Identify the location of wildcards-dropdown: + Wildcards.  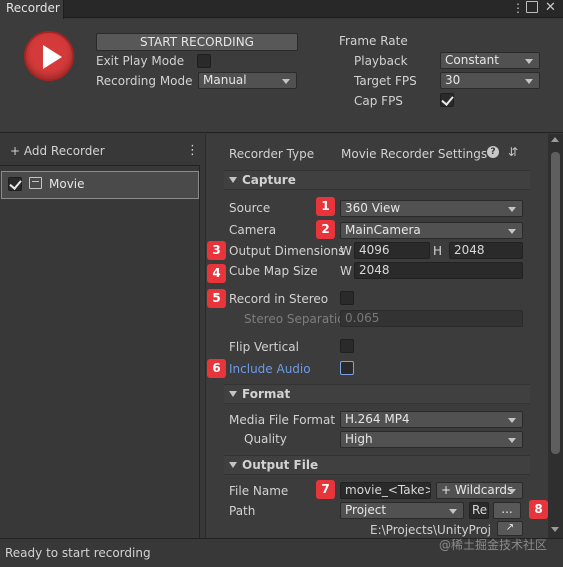
(479, 490).